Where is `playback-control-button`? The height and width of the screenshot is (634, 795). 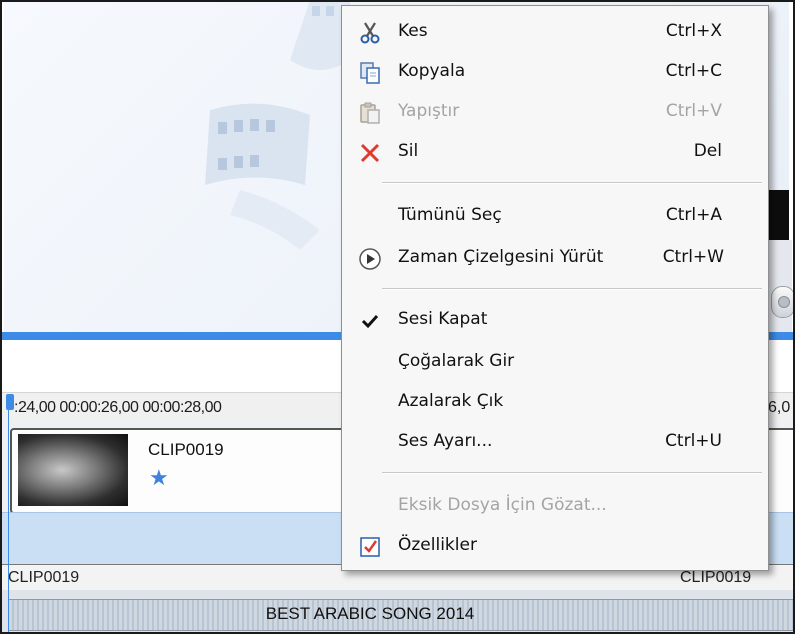 playback-control-button is located at coordinates (783, 302).